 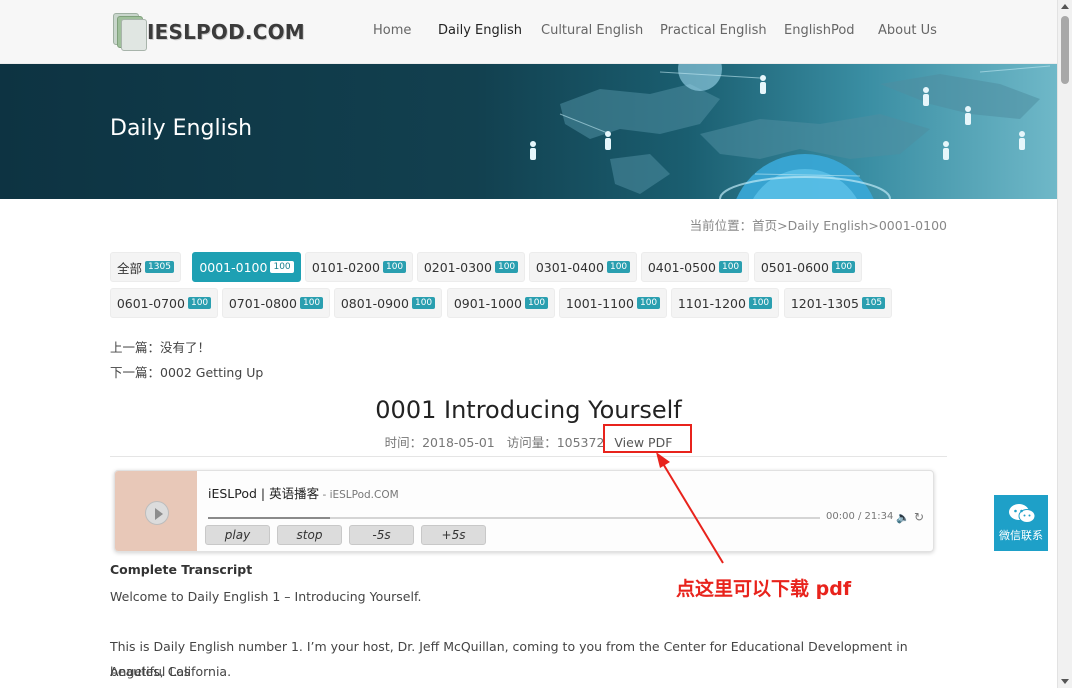 I want to click on scroll-down-arrow-icon, so click(x=1065, y=681).